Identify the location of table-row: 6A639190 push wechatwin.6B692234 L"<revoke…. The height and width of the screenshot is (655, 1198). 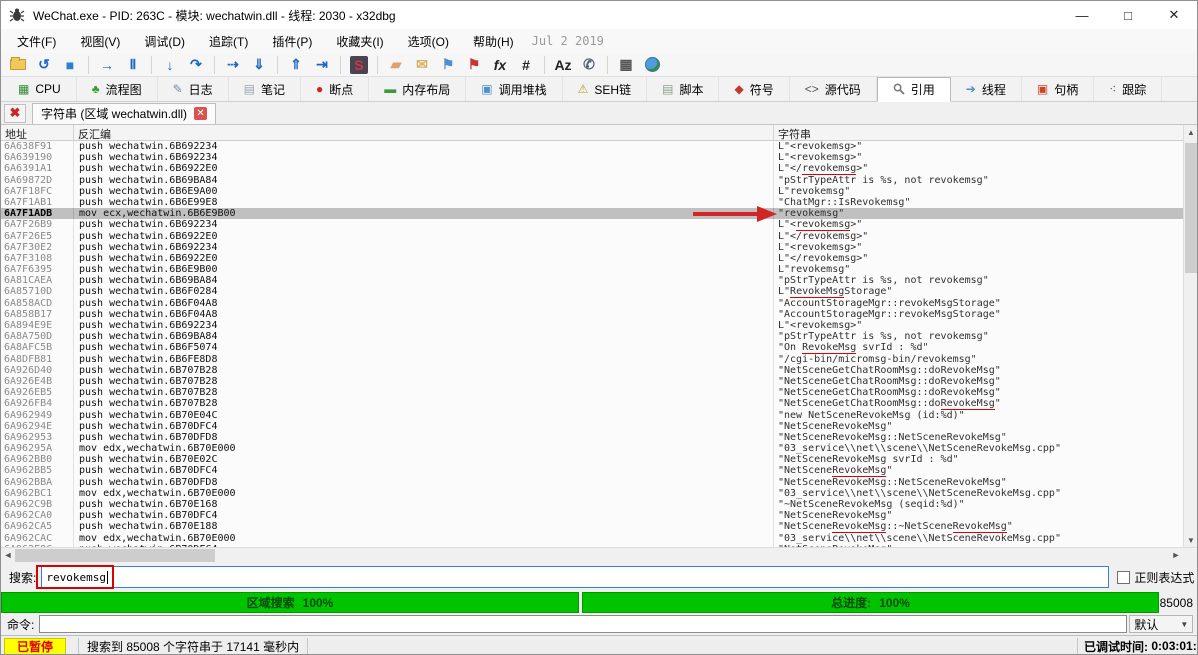
(599, 158).